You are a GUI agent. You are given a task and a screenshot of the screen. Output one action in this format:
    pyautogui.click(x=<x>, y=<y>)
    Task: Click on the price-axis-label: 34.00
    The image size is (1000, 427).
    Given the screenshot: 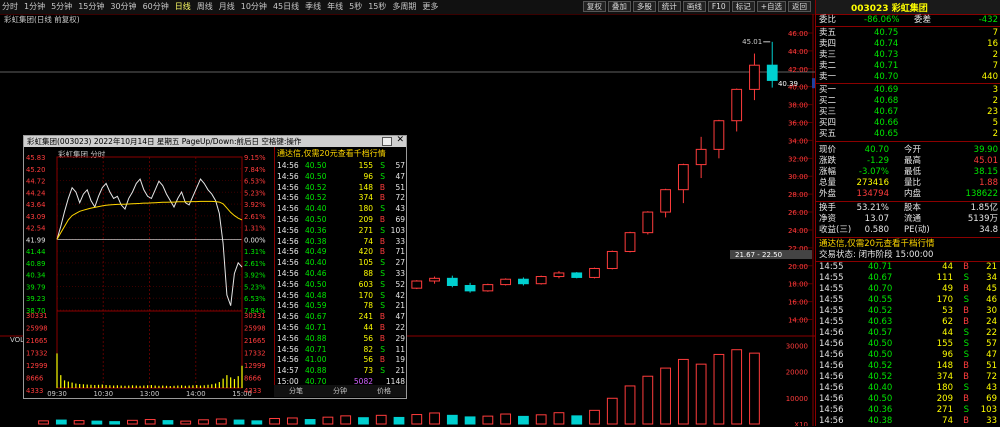 What is the action you would take?
    pyautogui.click(x=798, y=141)
    